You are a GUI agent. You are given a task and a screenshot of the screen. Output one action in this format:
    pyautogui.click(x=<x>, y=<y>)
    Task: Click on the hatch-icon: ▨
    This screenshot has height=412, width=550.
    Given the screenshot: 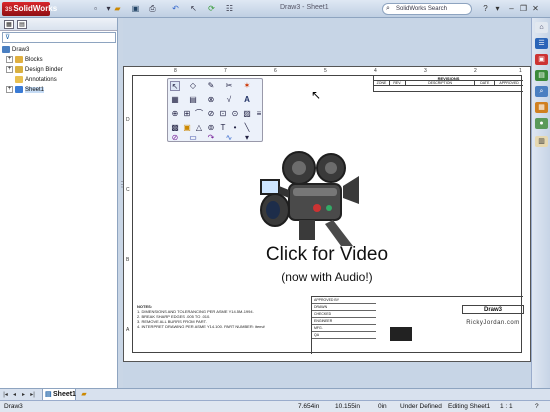 What is the action you would take?
    pyautogui.click(x=247, y=114)
    